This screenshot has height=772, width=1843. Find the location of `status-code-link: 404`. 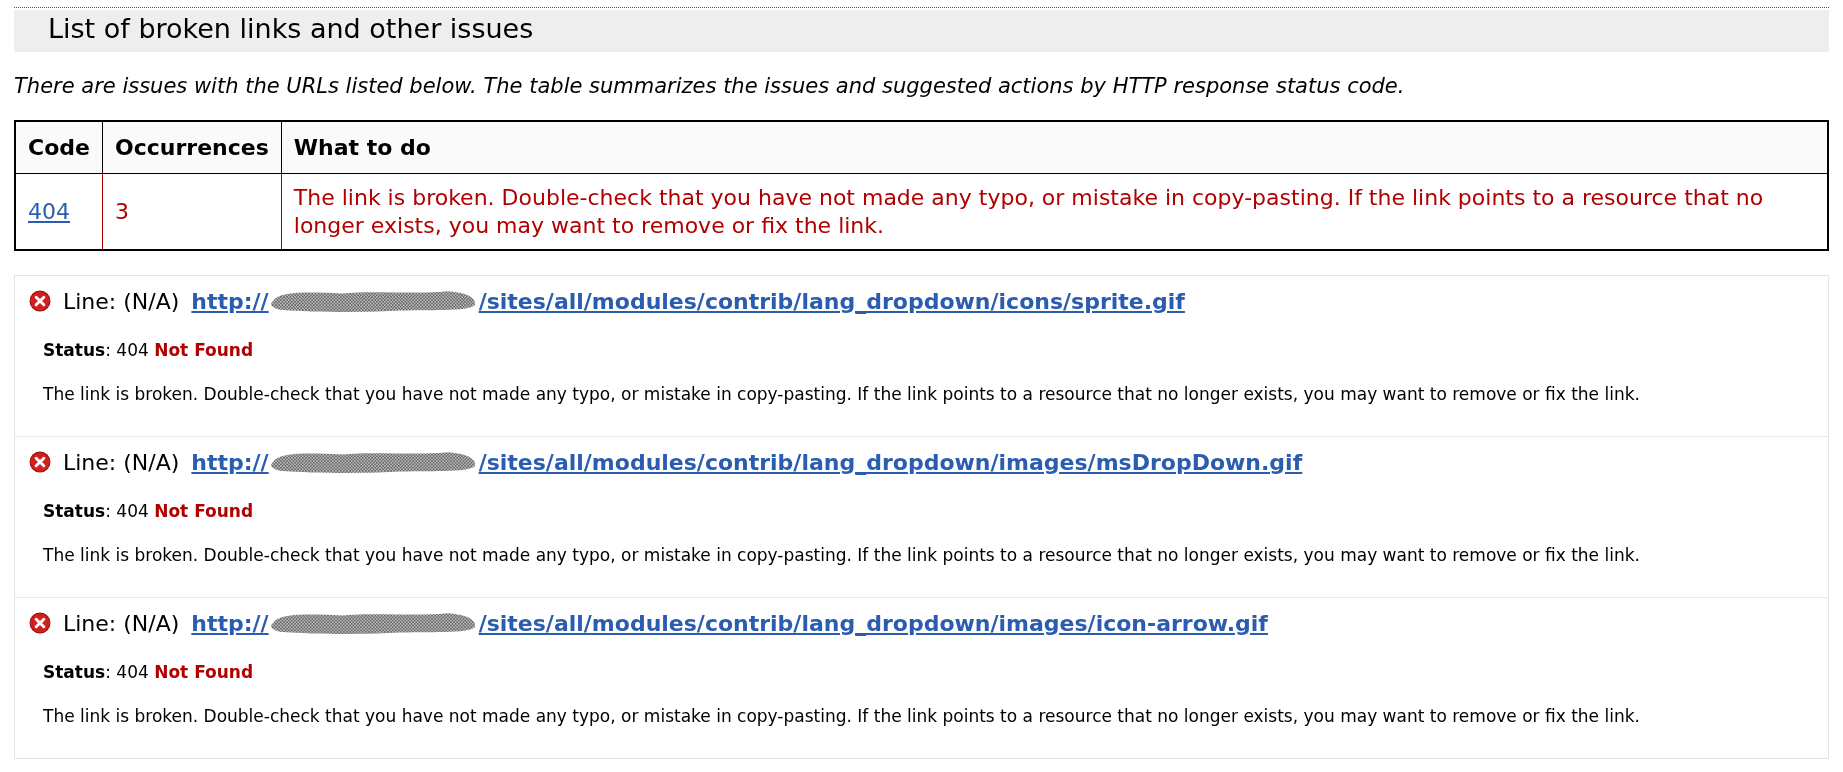

status-code-link: 404 is located at coordinates (49, 211).